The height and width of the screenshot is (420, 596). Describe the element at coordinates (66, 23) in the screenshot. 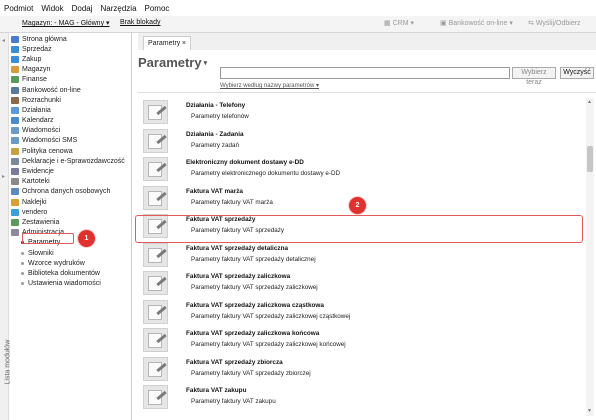

I see `warehouse-selector: Magazyn: - MAG - Główny ▾` at that location.